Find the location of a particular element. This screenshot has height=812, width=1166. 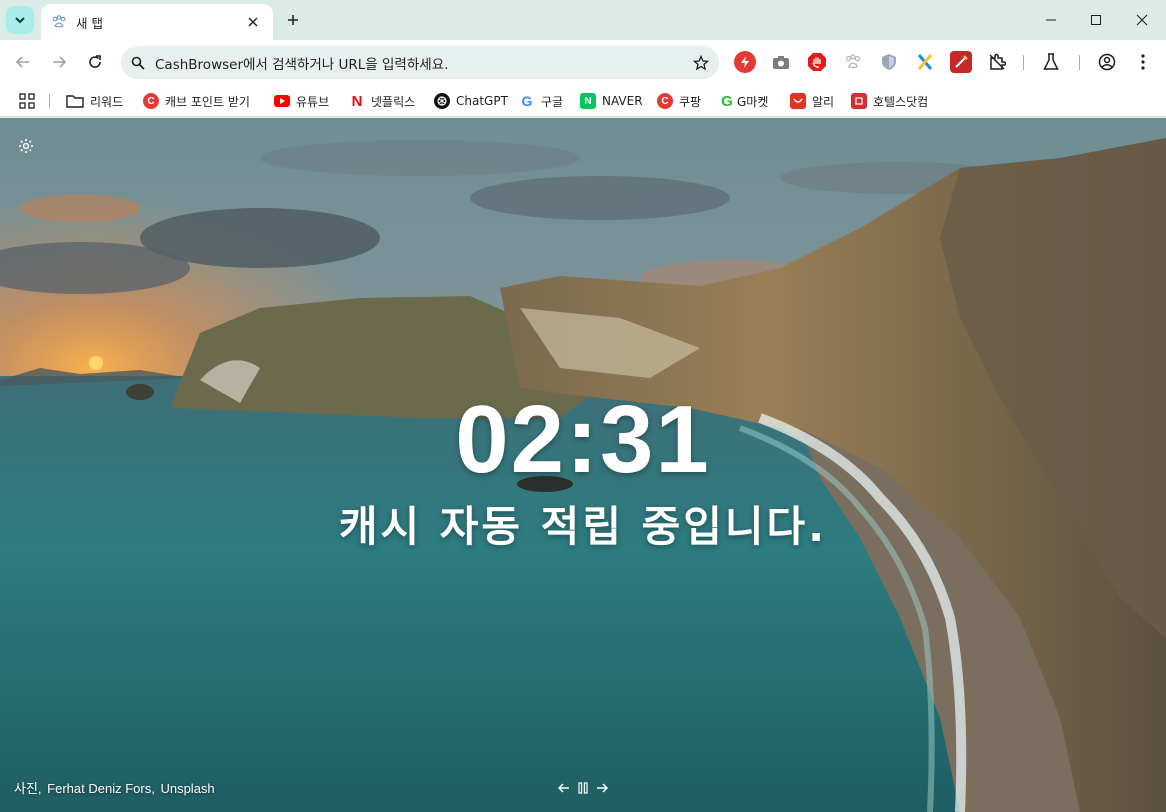

profile-avatar-icon is located at coordinates (1107, 62).